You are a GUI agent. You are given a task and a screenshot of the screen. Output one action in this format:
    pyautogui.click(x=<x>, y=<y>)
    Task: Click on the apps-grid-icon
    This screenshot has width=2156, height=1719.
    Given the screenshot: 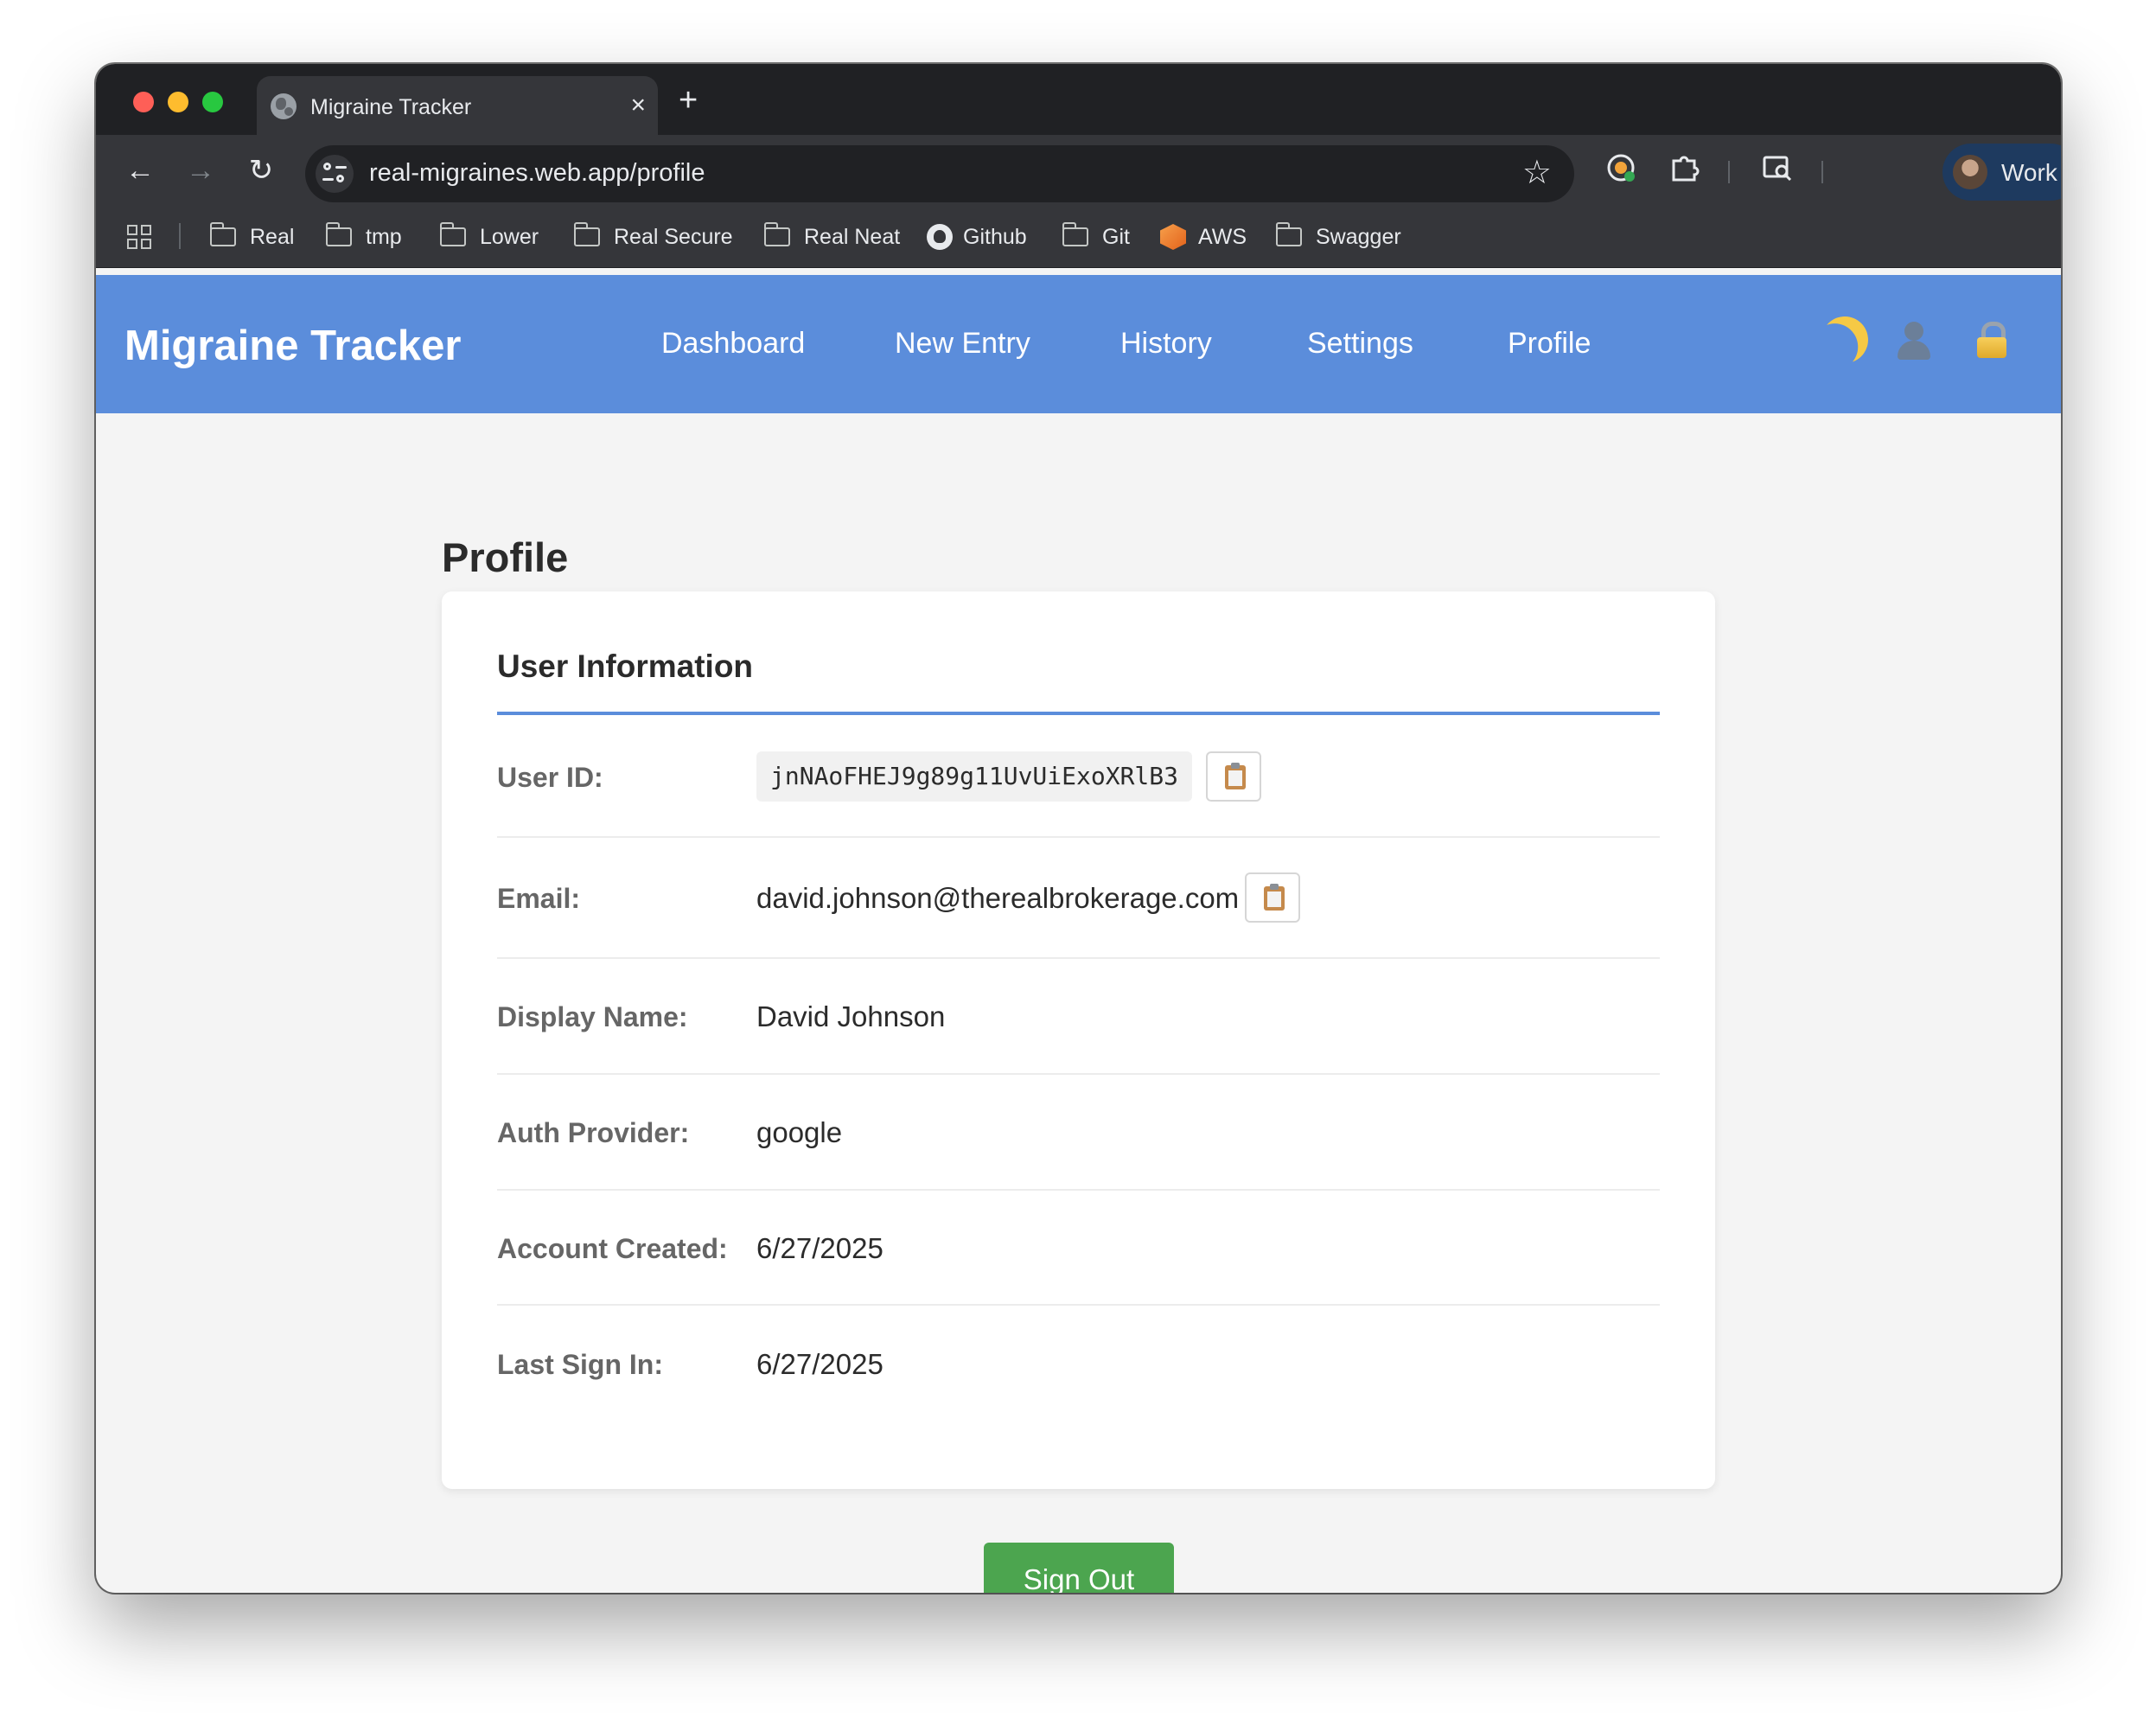 What is the action you would take?
    pyautogui.click(x=140, y=238)
    